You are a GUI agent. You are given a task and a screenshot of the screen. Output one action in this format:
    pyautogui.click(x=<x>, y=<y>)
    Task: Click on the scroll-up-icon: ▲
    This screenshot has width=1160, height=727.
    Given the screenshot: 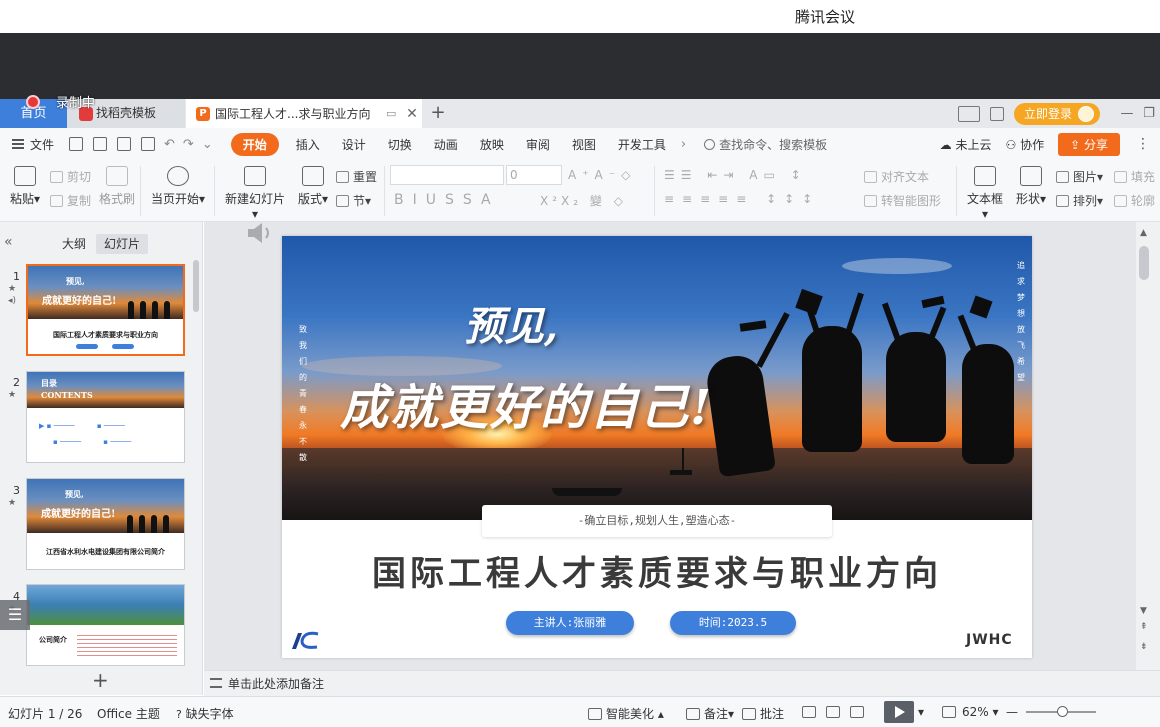 What is the action you would take?
    pyautogui.click(x=1143, y=233)
    